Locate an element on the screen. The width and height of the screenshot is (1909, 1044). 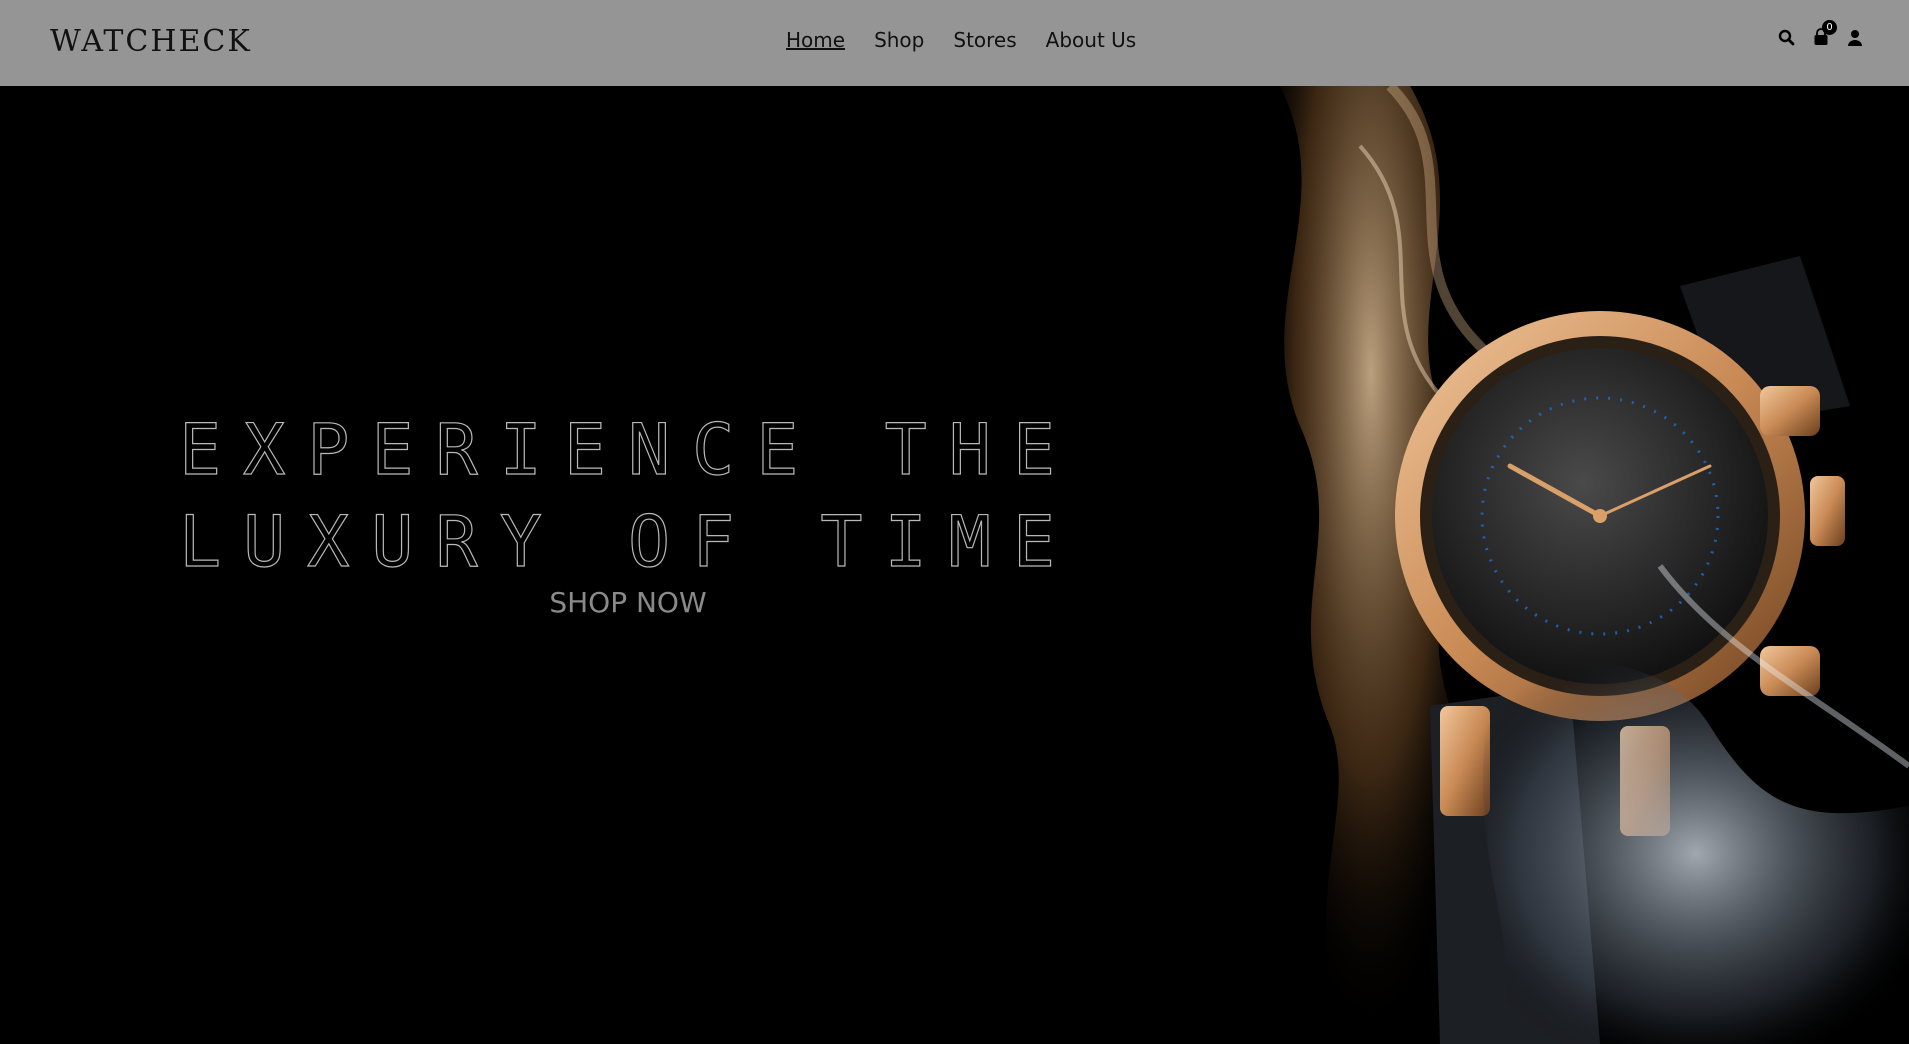
hero-headline-line1: EXPERIENCE THE is located at coordinates (627, 449).